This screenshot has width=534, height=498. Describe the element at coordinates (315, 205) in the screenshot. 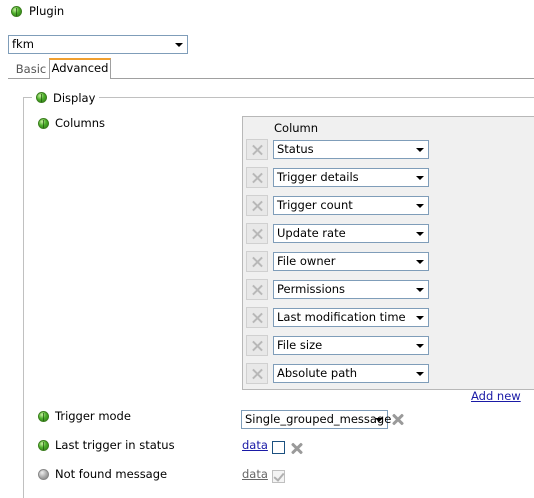

I see `column-select-value: Trigger count` at that location.